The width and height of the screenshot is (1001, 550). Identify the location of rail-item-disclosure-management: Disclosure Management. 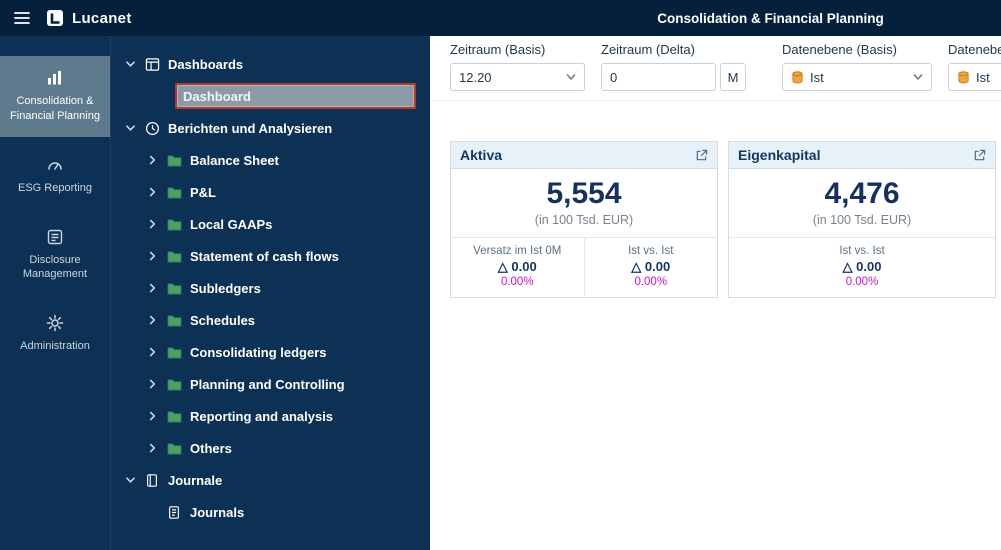
(55, 255).